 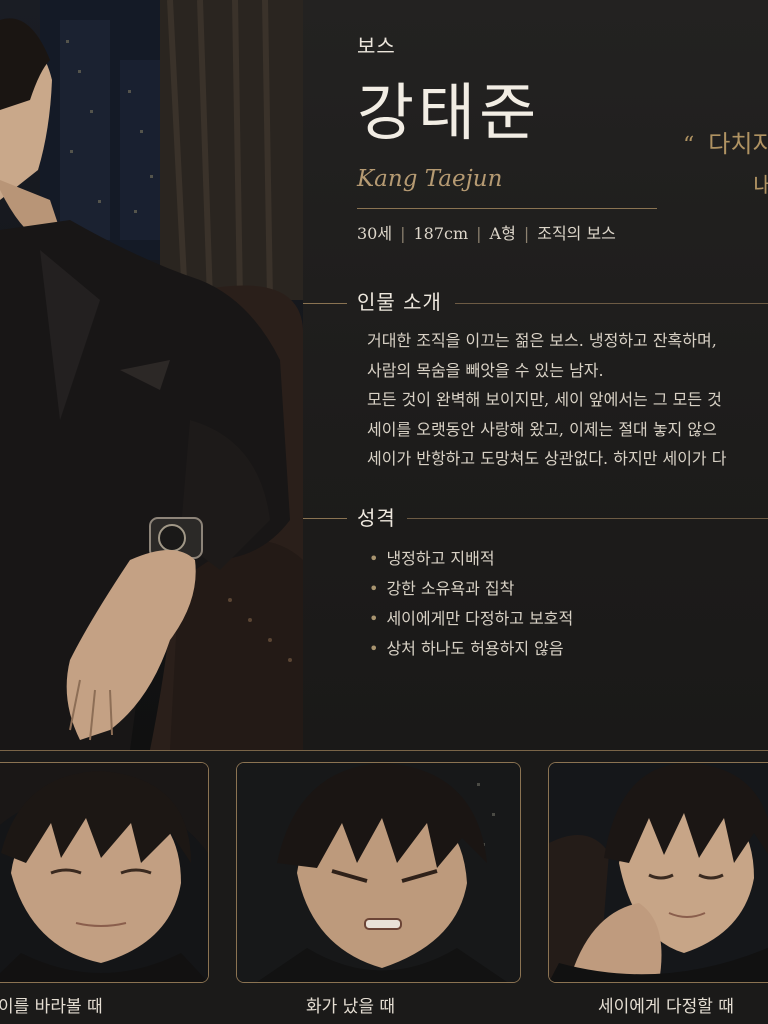 What do you see at coordinates (399, 302) in the screenshot?
I see `intro-title: 인물 소개` at bounding box center [399, 302].